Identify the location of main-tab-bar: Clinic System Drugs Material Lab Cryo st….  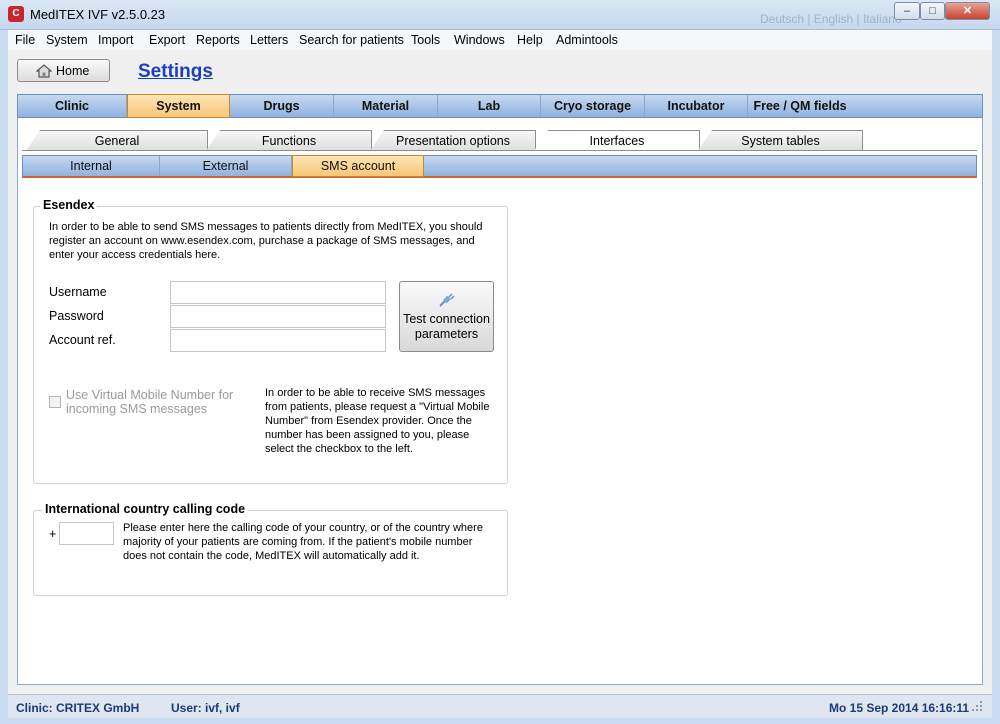
(500, 106).